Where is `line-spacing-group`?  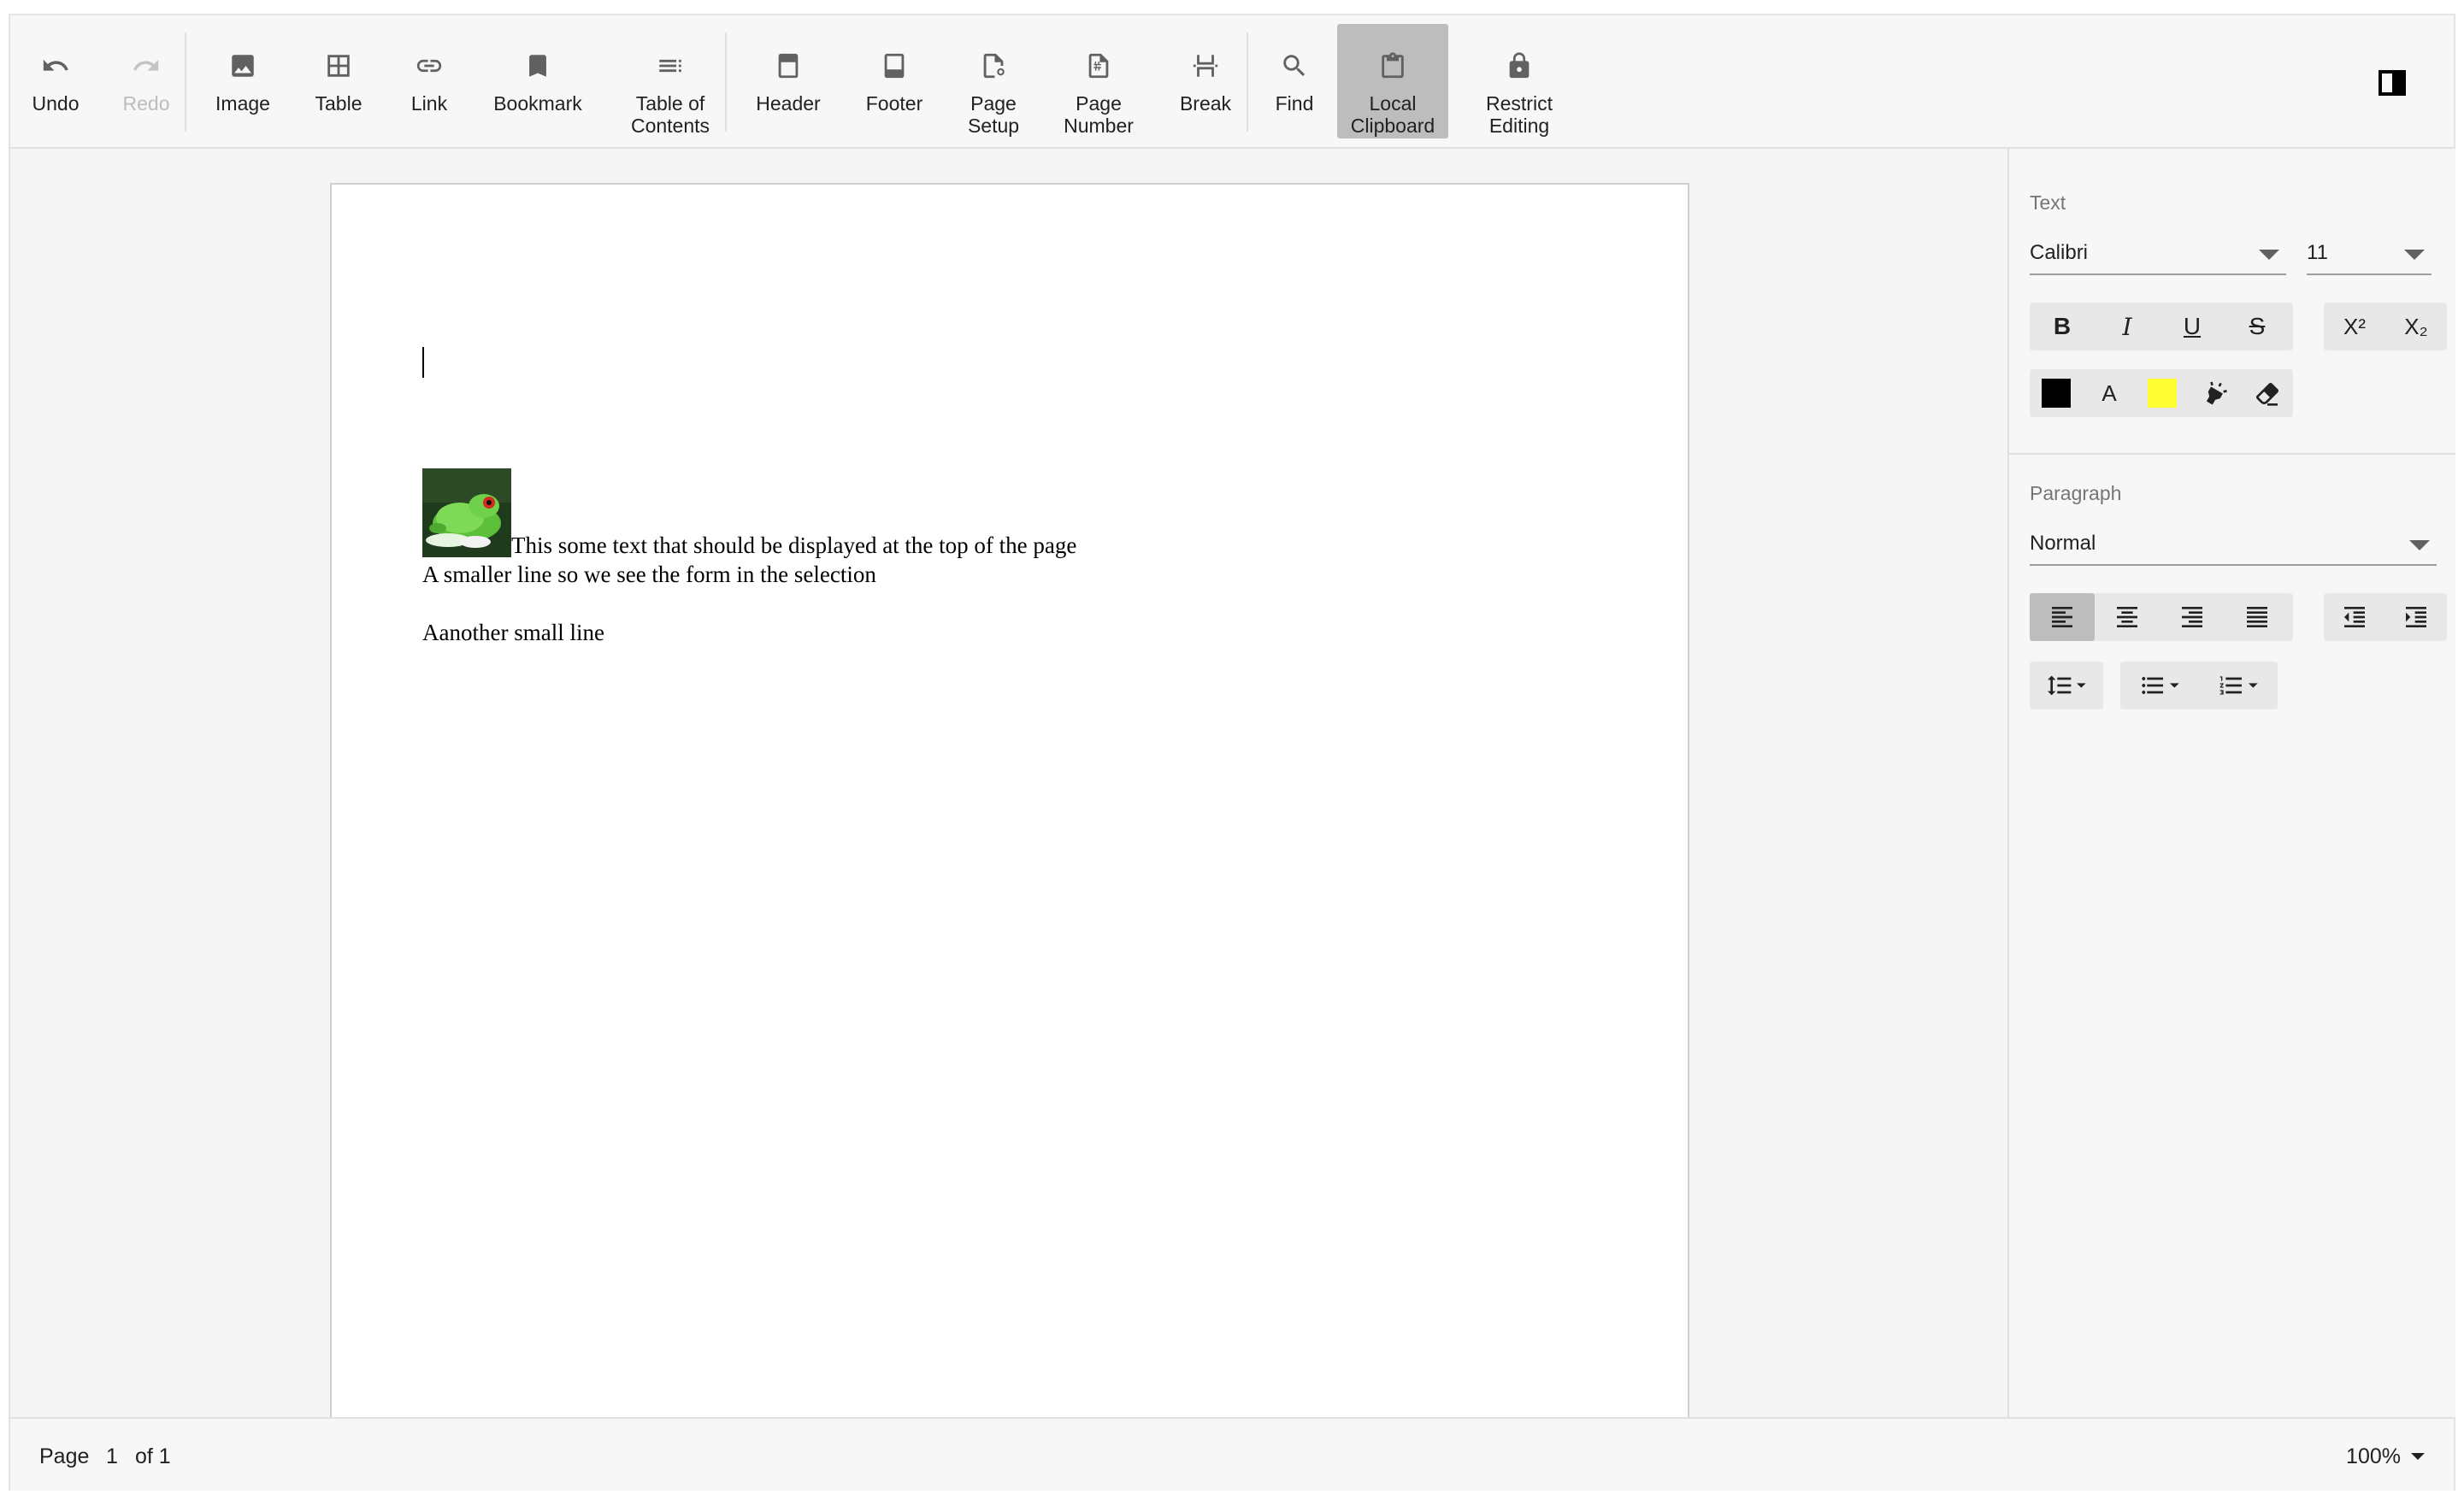 line-spacing-group is located at coordinates (2066, 686).